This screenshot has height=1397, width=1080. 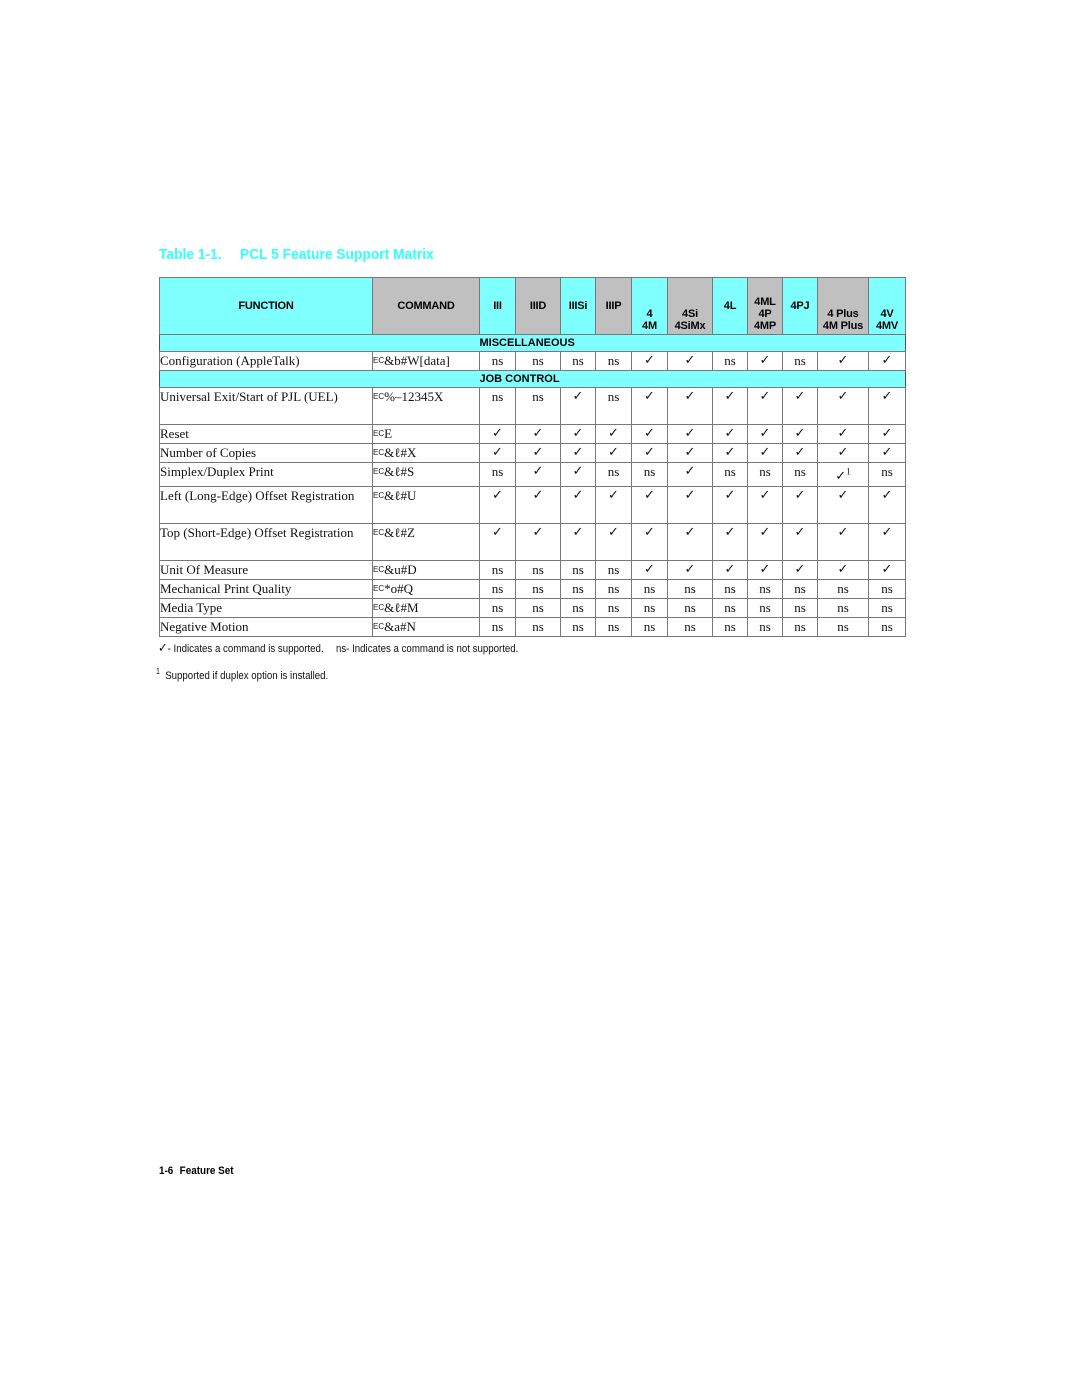 What do you see at coordinates (578, 306) in the screenshot?
I see `column-header-line: IIISi` at bounding box center [578, 306].